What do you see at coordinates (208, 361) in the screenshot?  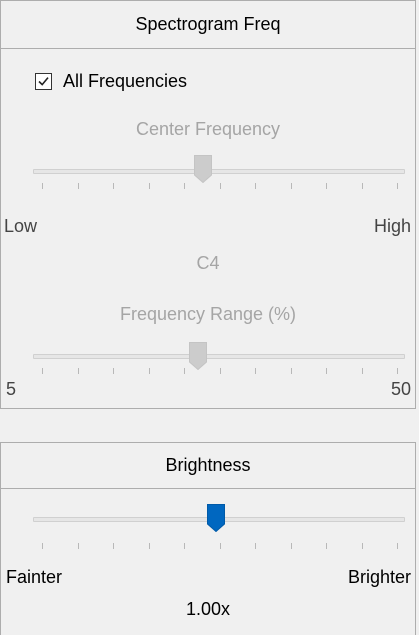 I see `frequency-range-slider` at bounding box center [208, 361].